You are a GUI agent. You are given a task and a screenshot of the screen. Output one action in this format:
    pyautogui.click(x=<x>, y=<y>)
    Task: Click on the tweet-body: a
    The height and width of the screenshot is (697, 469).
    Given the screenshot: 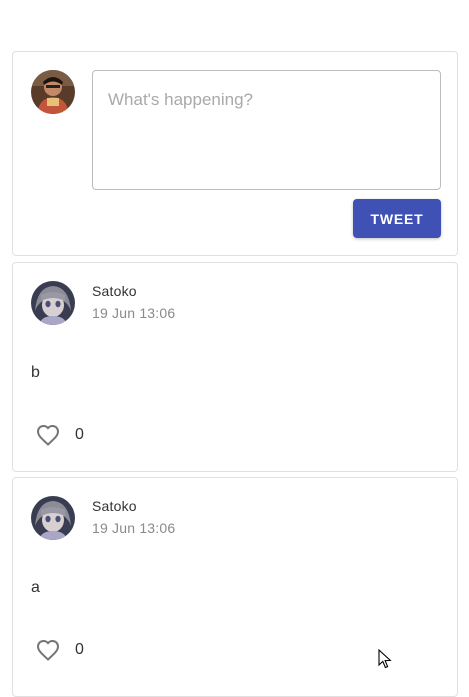 What is the action you would take?
    pyautogui.click(x=35, y=587)
    